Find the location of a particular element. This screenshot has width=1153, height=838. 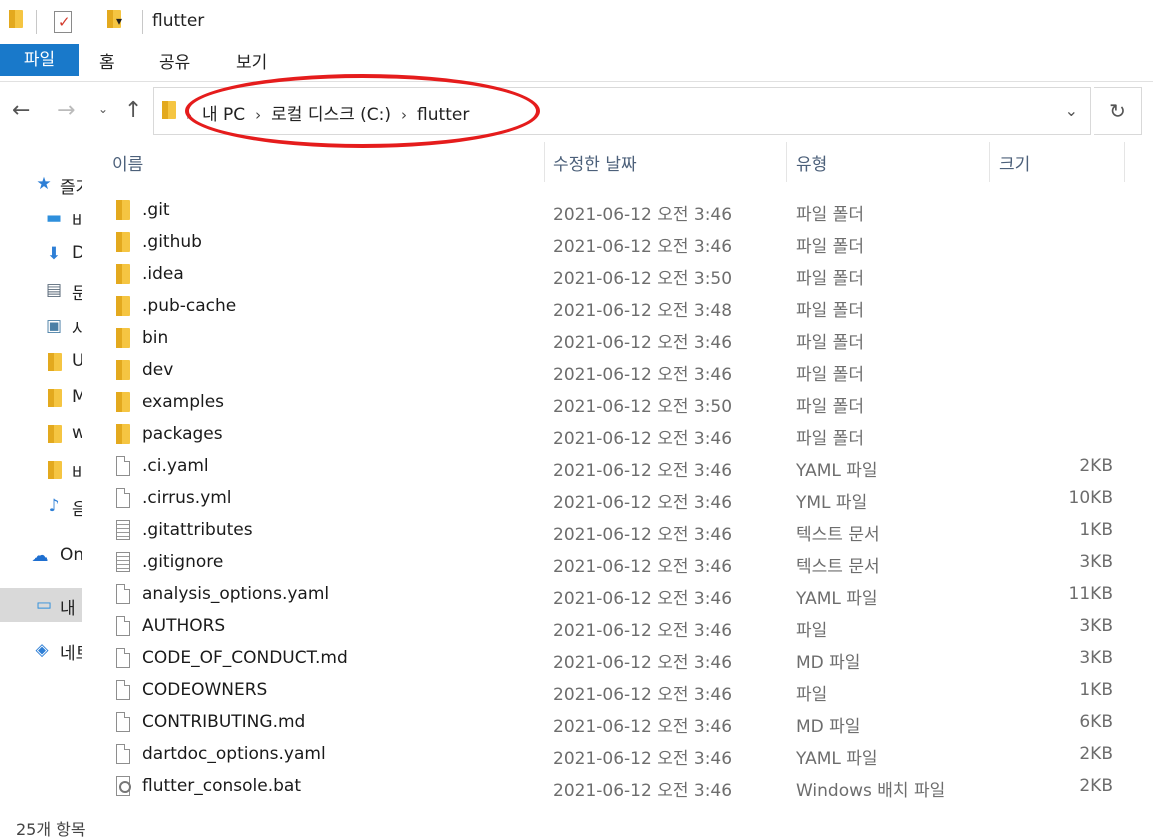

file-name: .github is located at coordinates (172, 242).